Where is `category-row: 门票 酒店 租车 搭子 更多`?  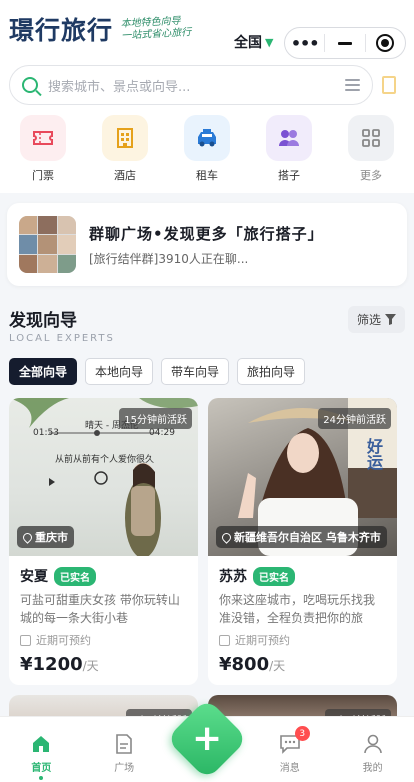 category-row: 门票 酒店 租车 搭子 更多 is located at coordinates (207, 144).